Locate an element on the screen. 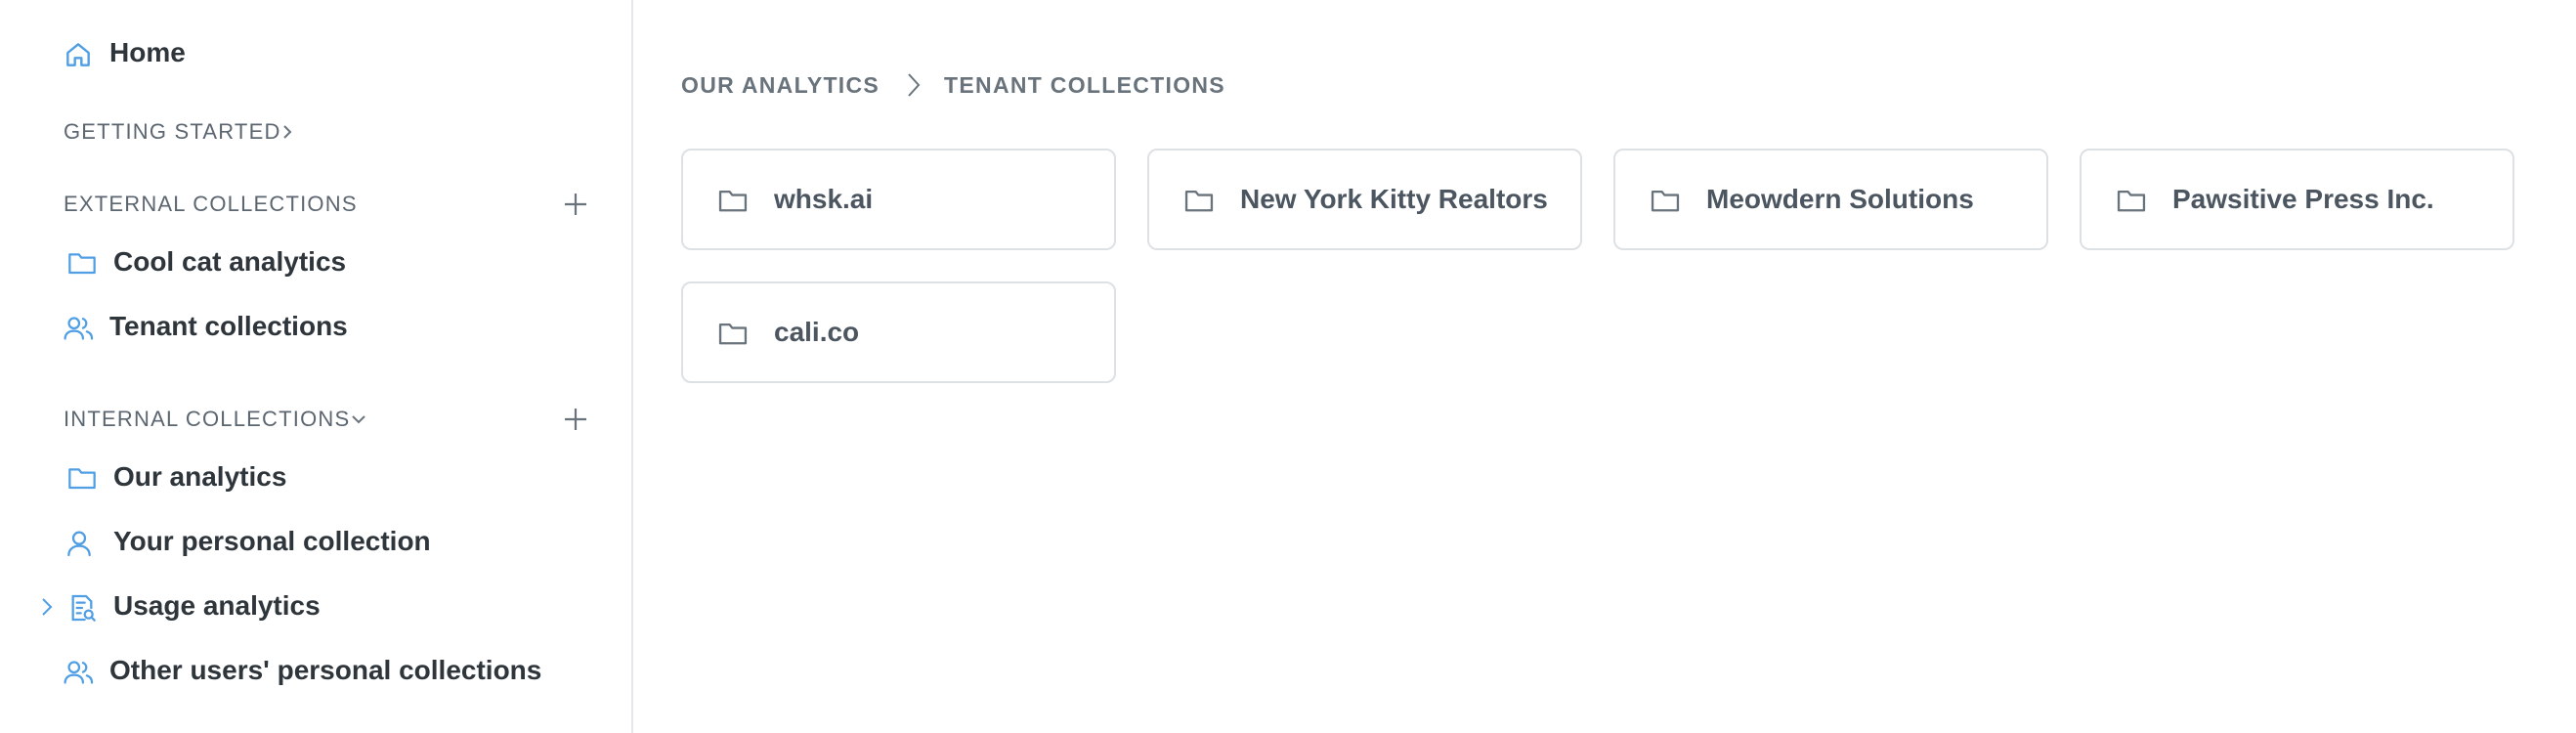  sidebar-item-label: Tenant collections is located at coordinates (228, 326).